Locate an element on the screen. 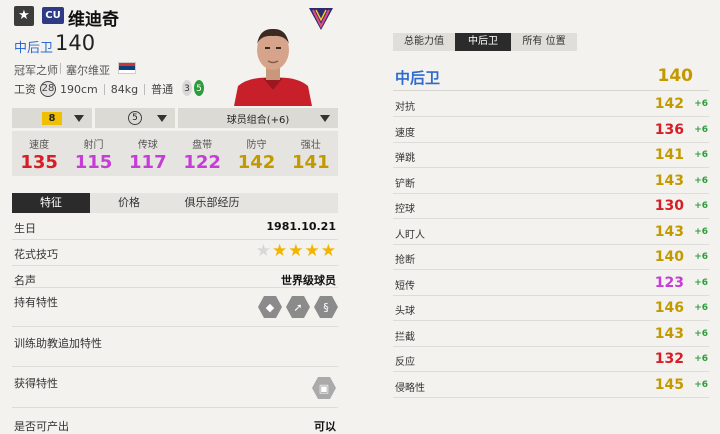  attribute-name: 抢断 is located at coordinates (405, 260).